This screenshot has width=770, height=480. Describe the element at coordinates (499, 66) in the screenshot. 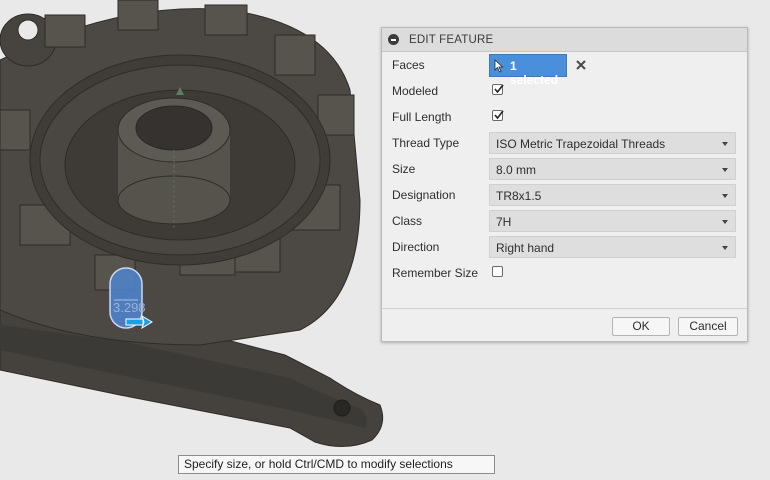

I see `select-cursor-icon` at that location.